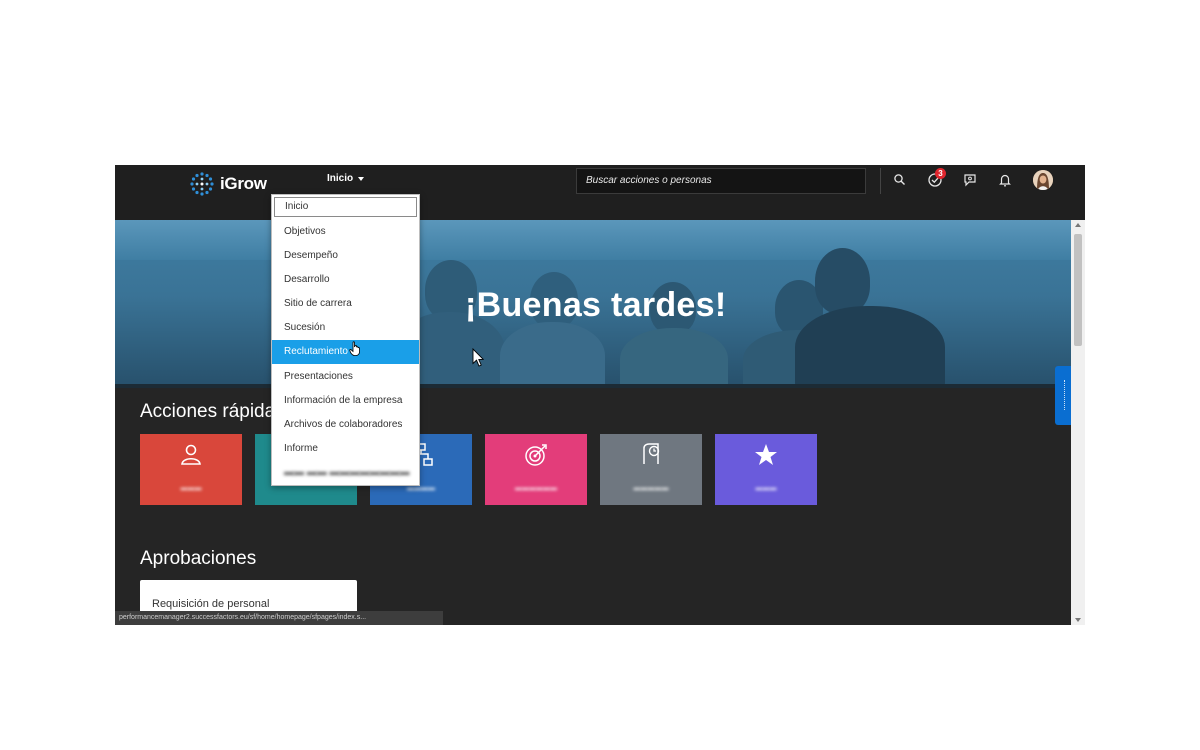  Describe the element at coordinates (651, 453) in the screenshot. I see `document-clock-icon` at that location.